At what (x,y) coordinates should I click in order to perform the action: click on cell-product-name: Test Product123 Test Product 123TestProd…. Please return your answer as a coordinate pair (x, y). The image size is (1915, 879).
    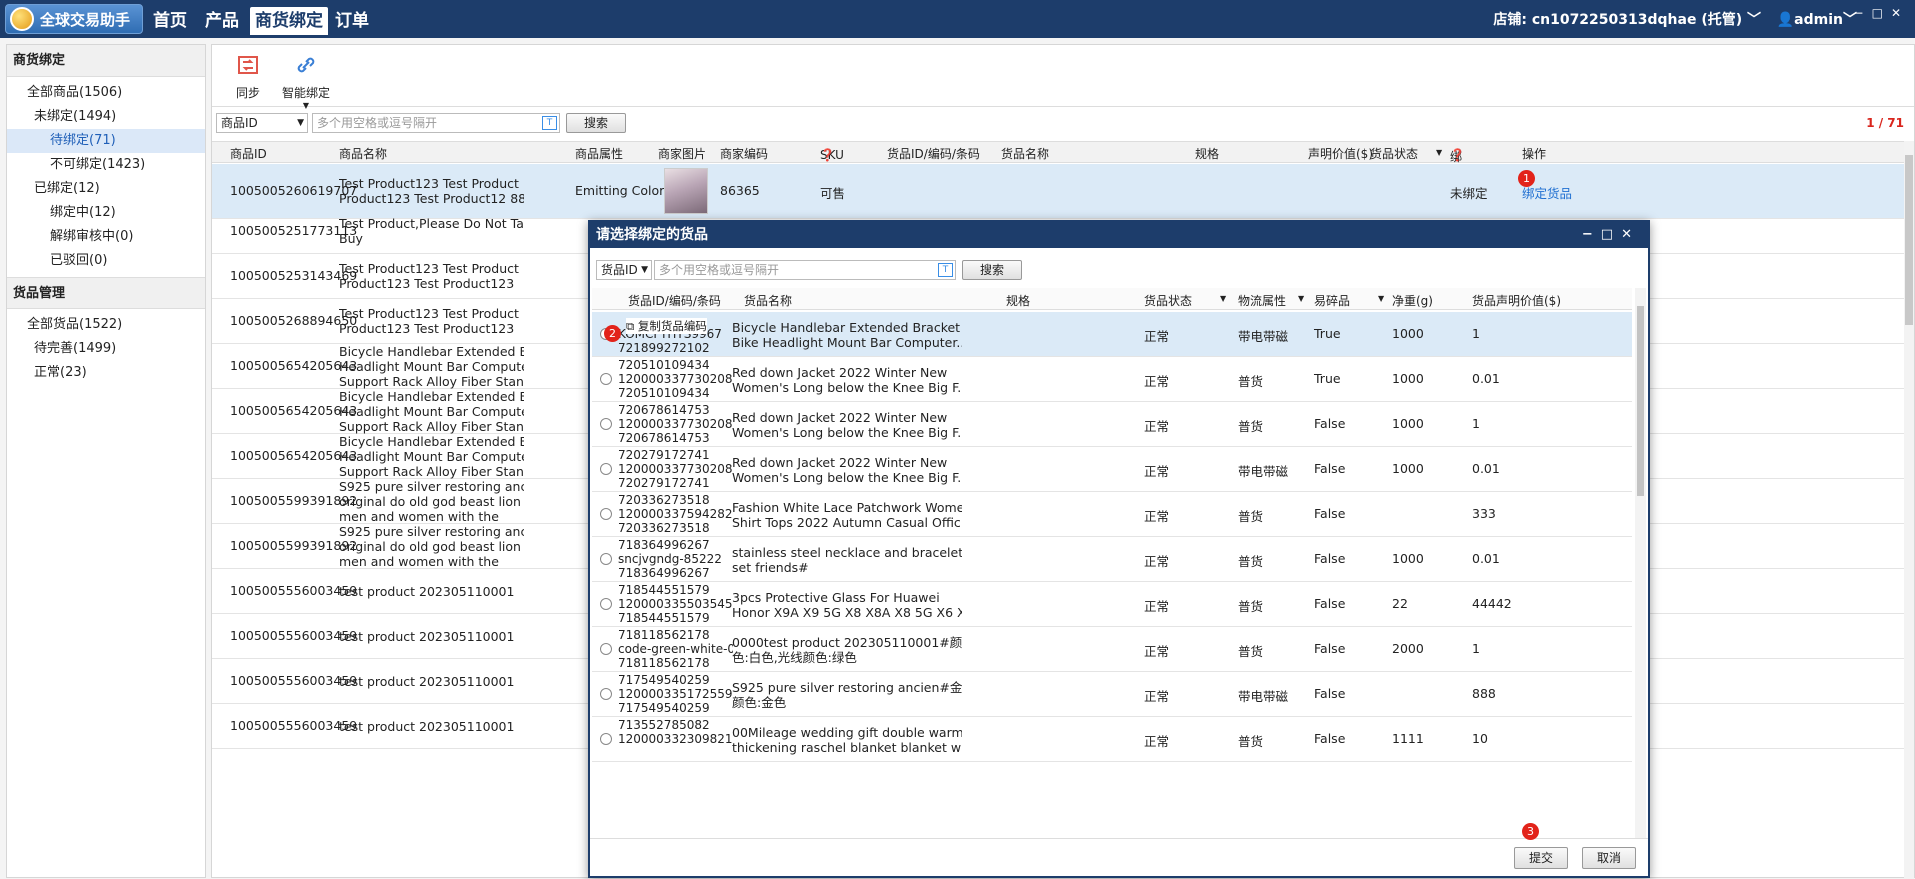
    Looking at the image, I should click on (431, 191).